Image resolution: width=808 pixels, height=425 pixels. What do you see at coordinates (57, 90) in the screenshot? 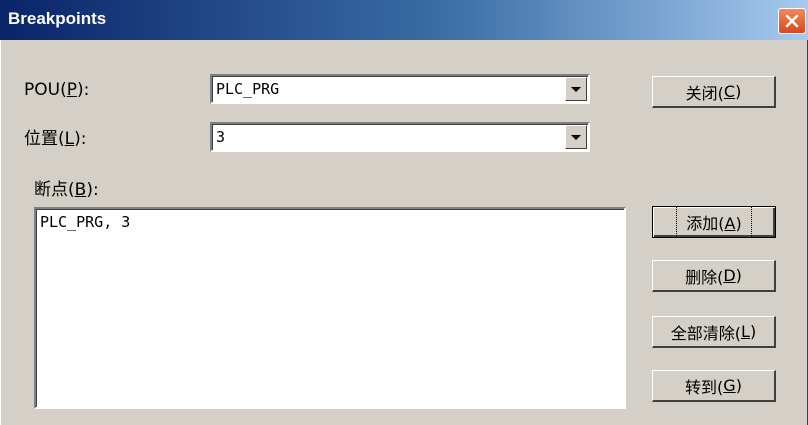
I see `pou-label: POU(P):` at bounding box center [57, 90].